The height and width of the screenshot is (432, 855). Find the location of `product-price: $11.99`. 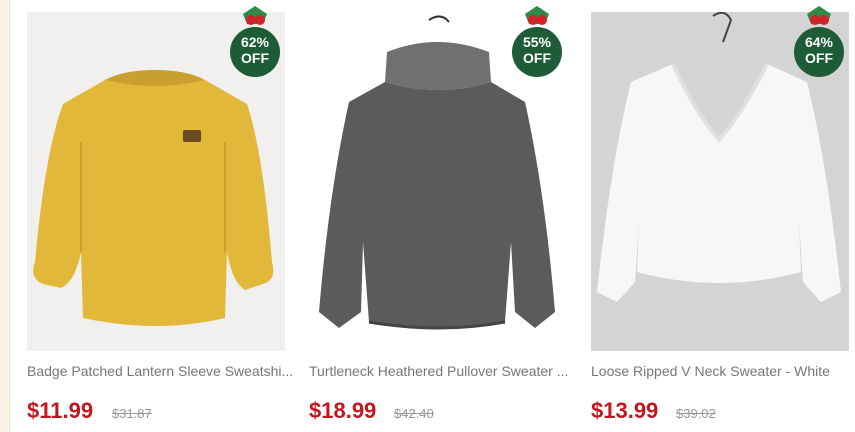

product-price: $11.99 is located at coordinates (60, 410).